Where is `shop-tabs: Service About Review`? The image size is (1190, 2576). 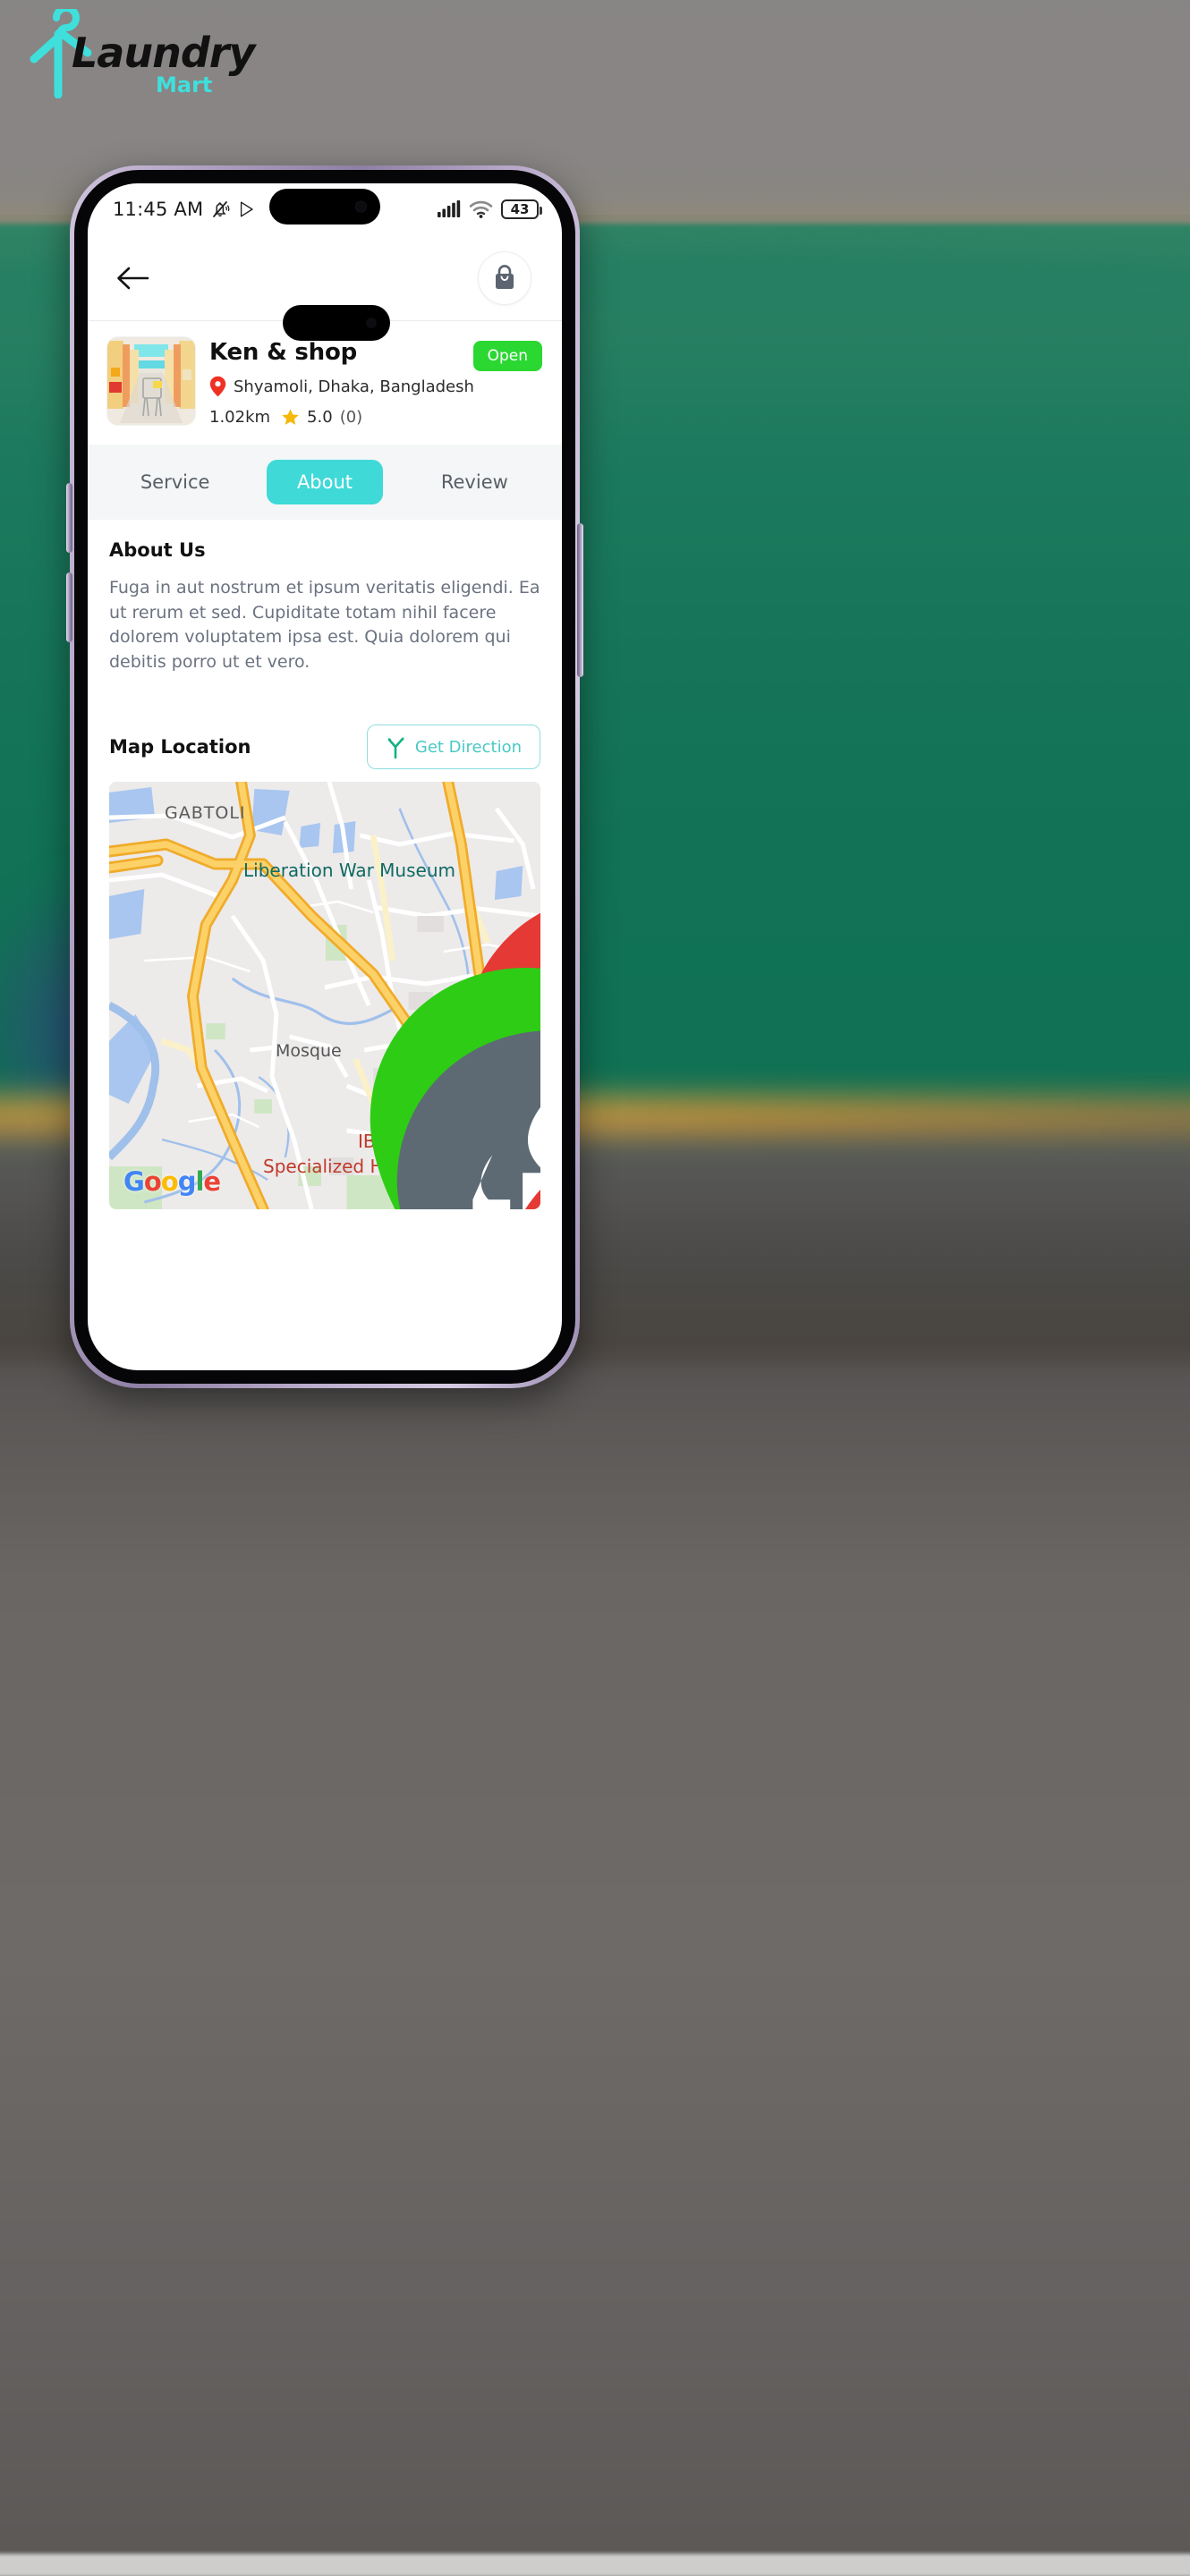 shop-tabs: Service About Review is located at coordinates (325, 482).